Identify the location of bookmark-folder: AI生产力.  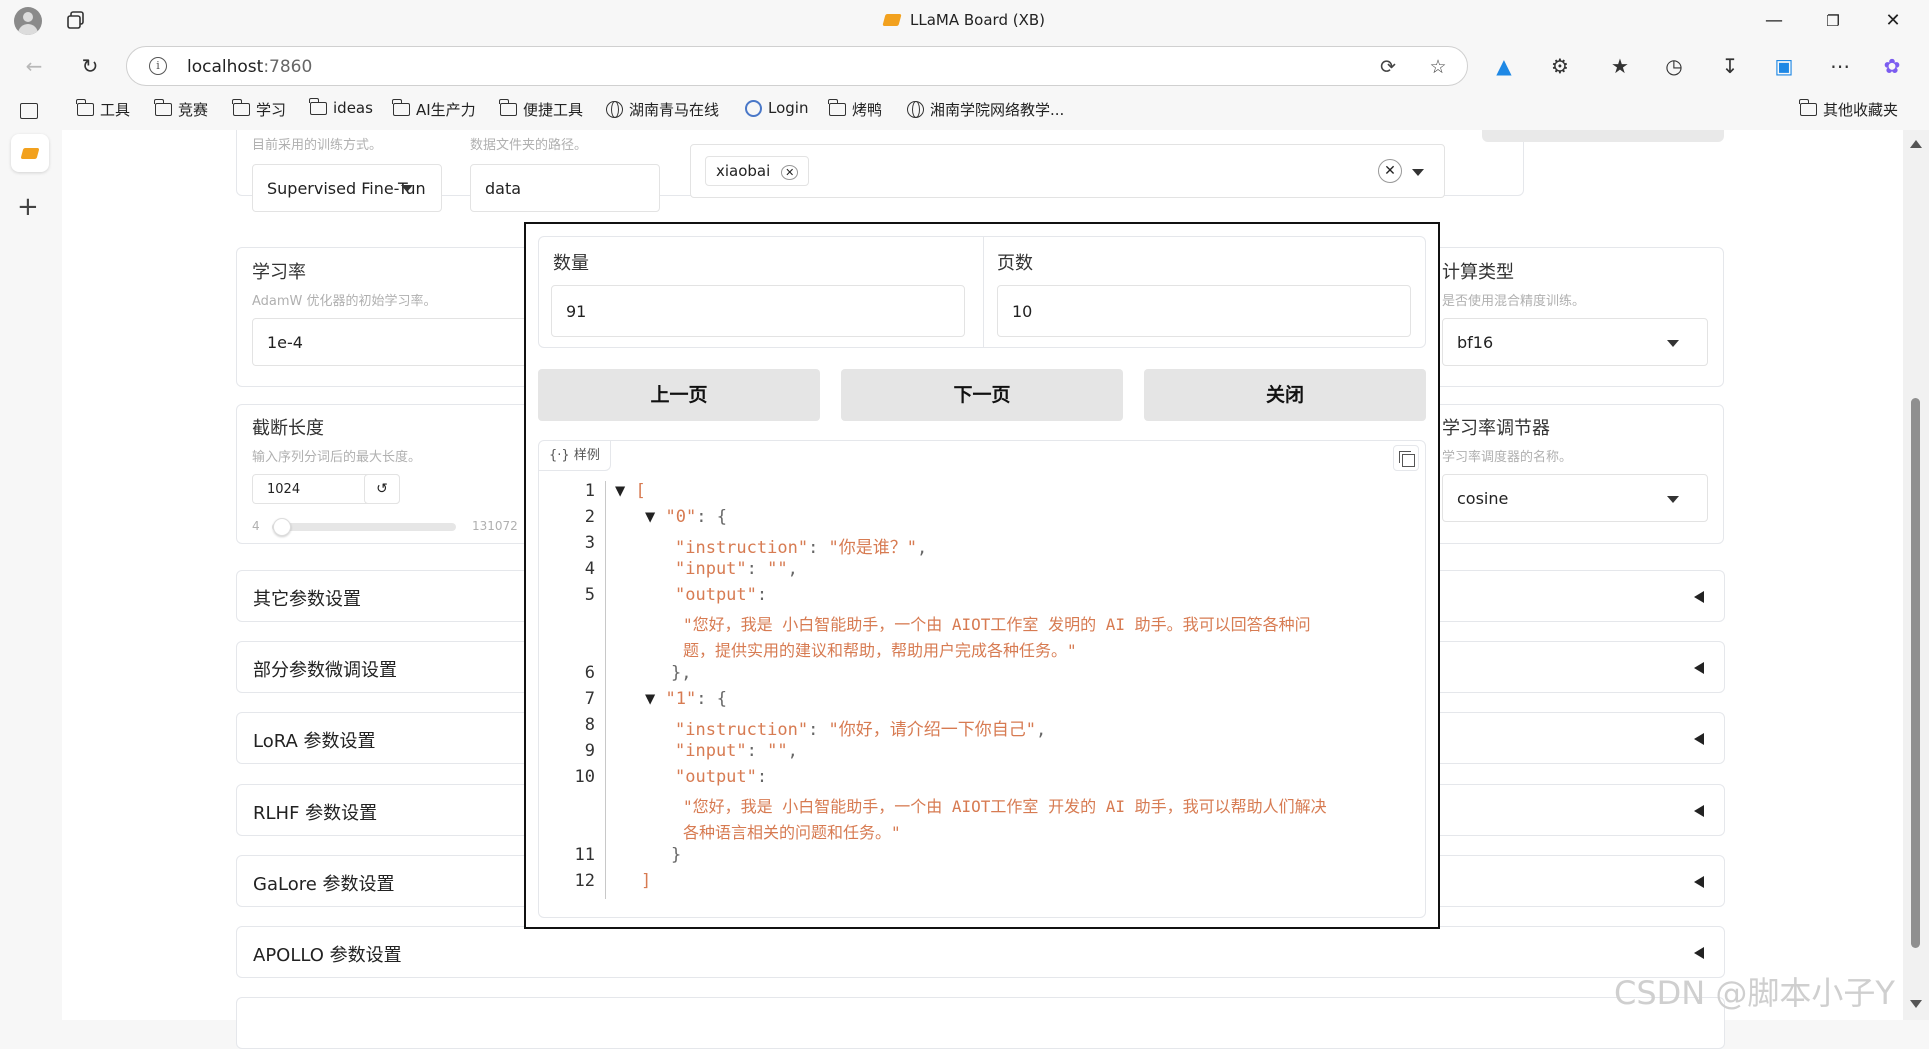
(434, 109).